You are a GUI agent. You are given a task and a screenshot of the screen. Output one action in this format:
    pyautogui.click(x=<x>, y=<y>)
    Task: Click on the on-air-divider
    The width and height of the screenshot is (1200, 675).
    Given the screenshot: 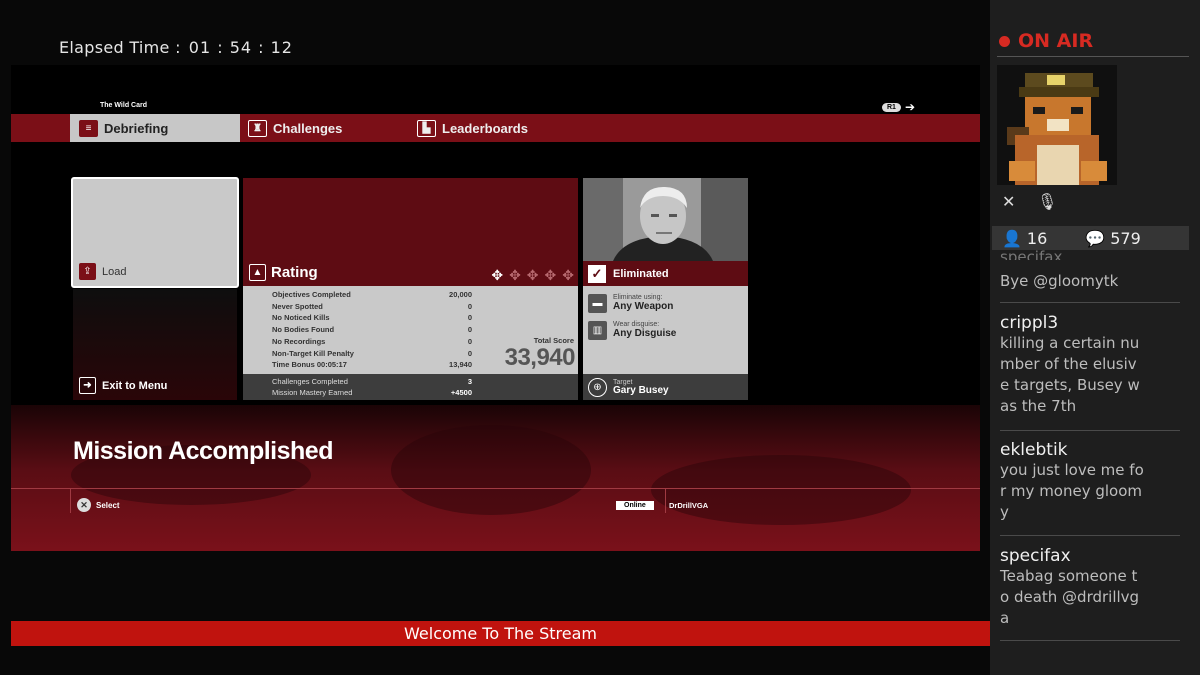 What is the action you would take?
    pyautogui.click(x=1093, y=56)
    